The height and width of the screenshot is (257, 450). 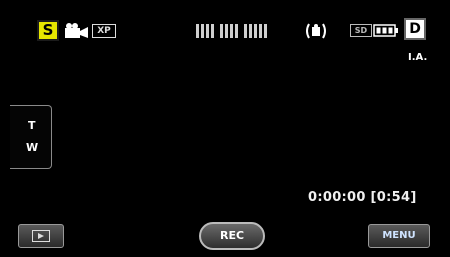 I want to click on sd-card-icon: SD, so click(x=361, y=30).